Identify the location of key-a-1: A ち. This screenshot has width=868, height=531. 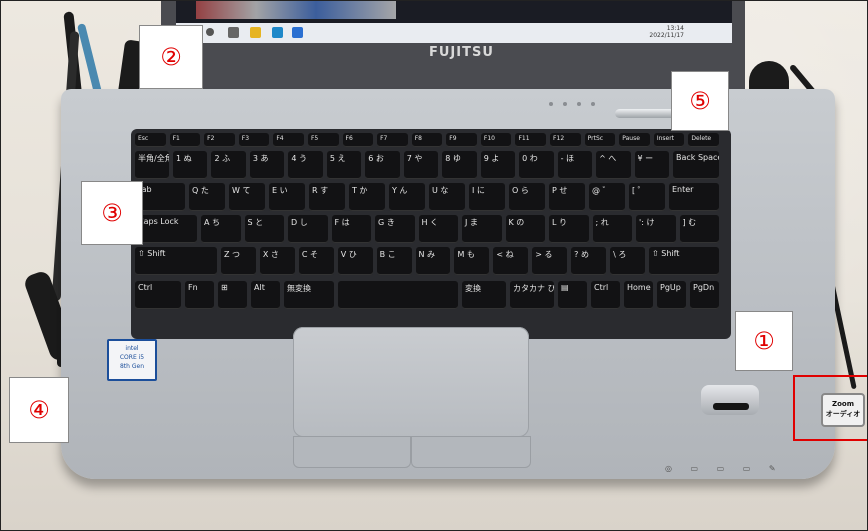
(221, 229).